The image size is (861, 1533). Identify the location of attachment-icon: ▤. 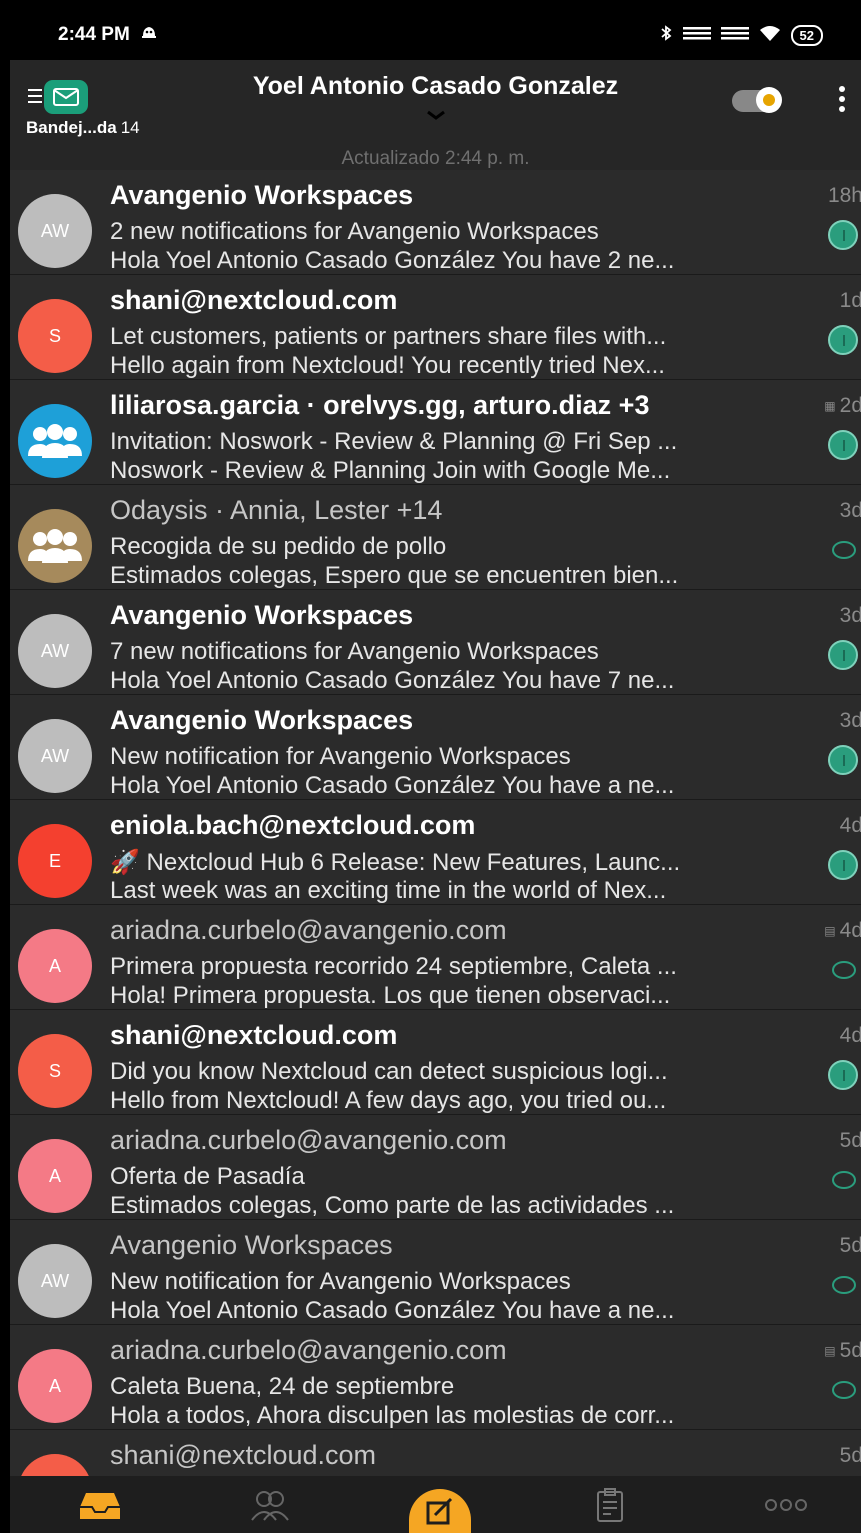
(830, 1351).